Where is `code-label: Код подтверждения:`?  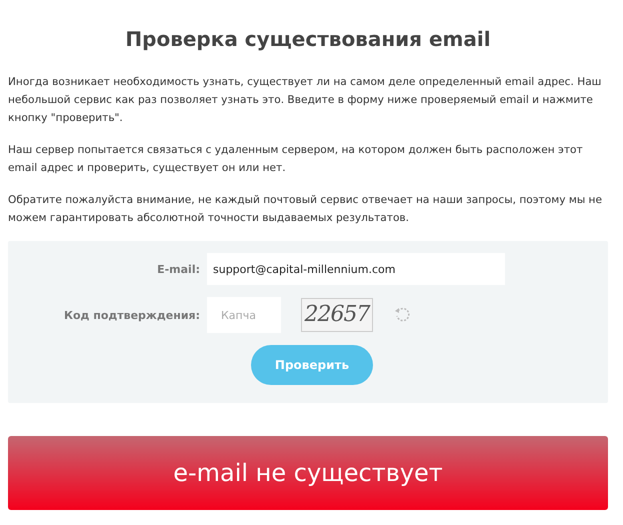
code-label: Код подтверждения: is located at coordinates (131, 316).